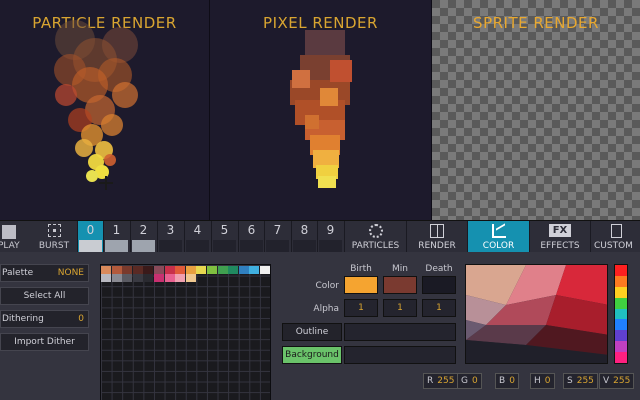 The height and width of the screenshot is (400, 640). Describe the element at coordinates (441, 381) in the screenshot. I see `channel-r-field: R 255` at that location.